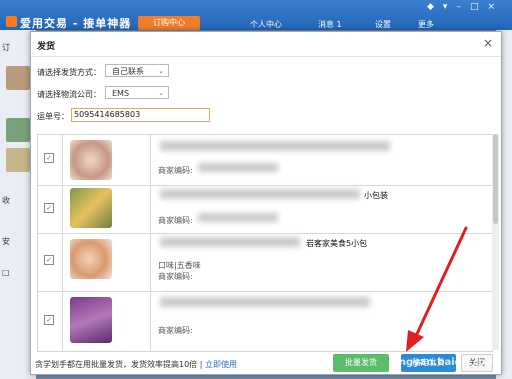 This screenshot has height=379, width=512. I want to click on watermark: jingyan.baidu.com, so click(444, 362).